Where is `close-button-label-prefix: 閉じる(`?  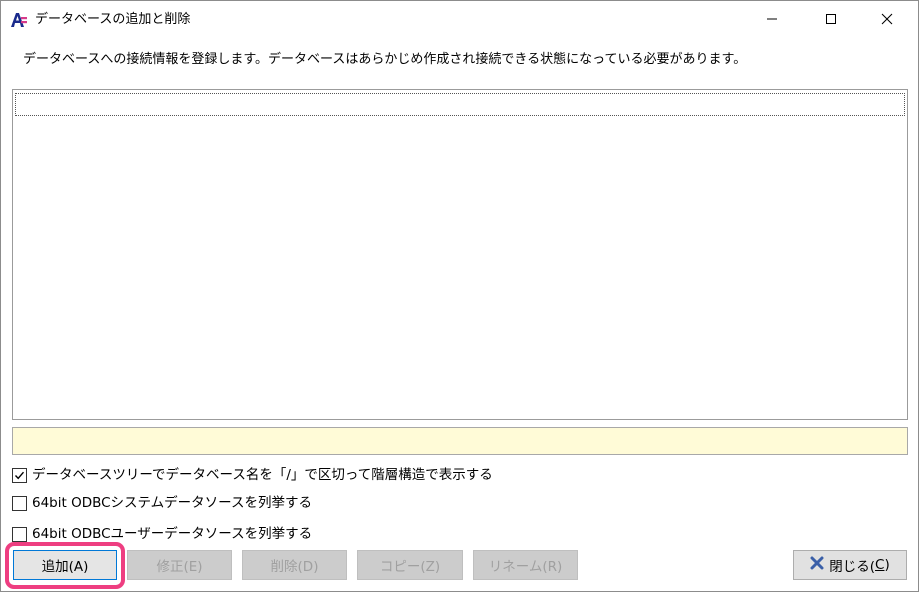 close-button-label-prefix: 閉じる( is located at coordinates (852, 567).